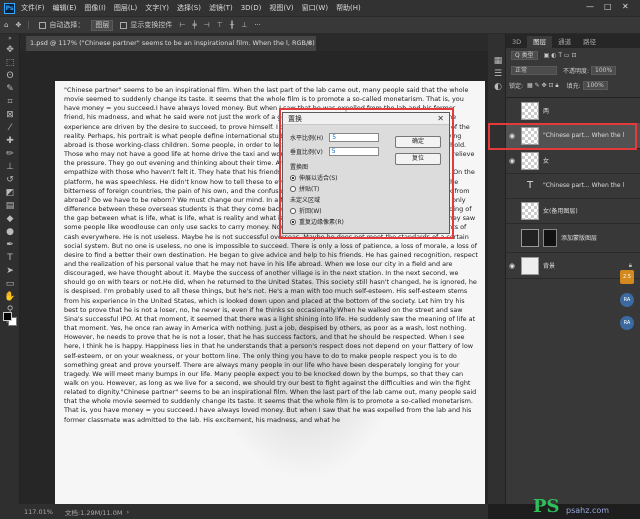  I want to click on menu-file: 文件(F), so click(33, 8).